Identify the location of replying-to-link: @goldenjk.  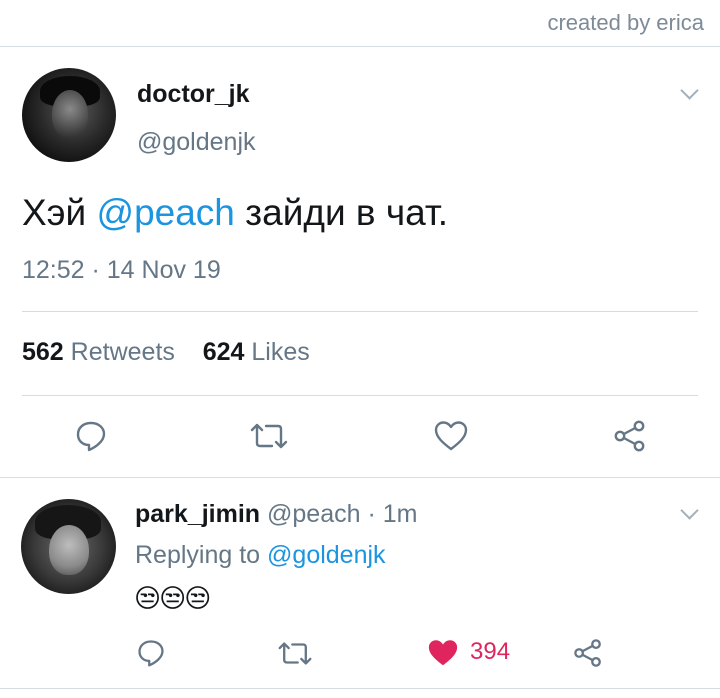
(326, 555).